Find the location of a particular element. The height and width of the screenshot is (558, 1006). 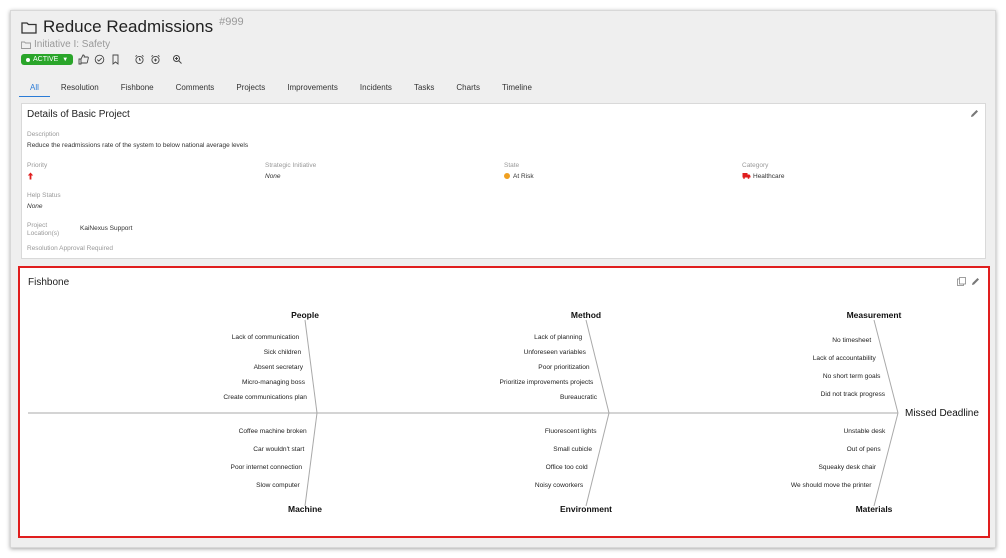

description-label: Description is located at coordinates (43, 134).